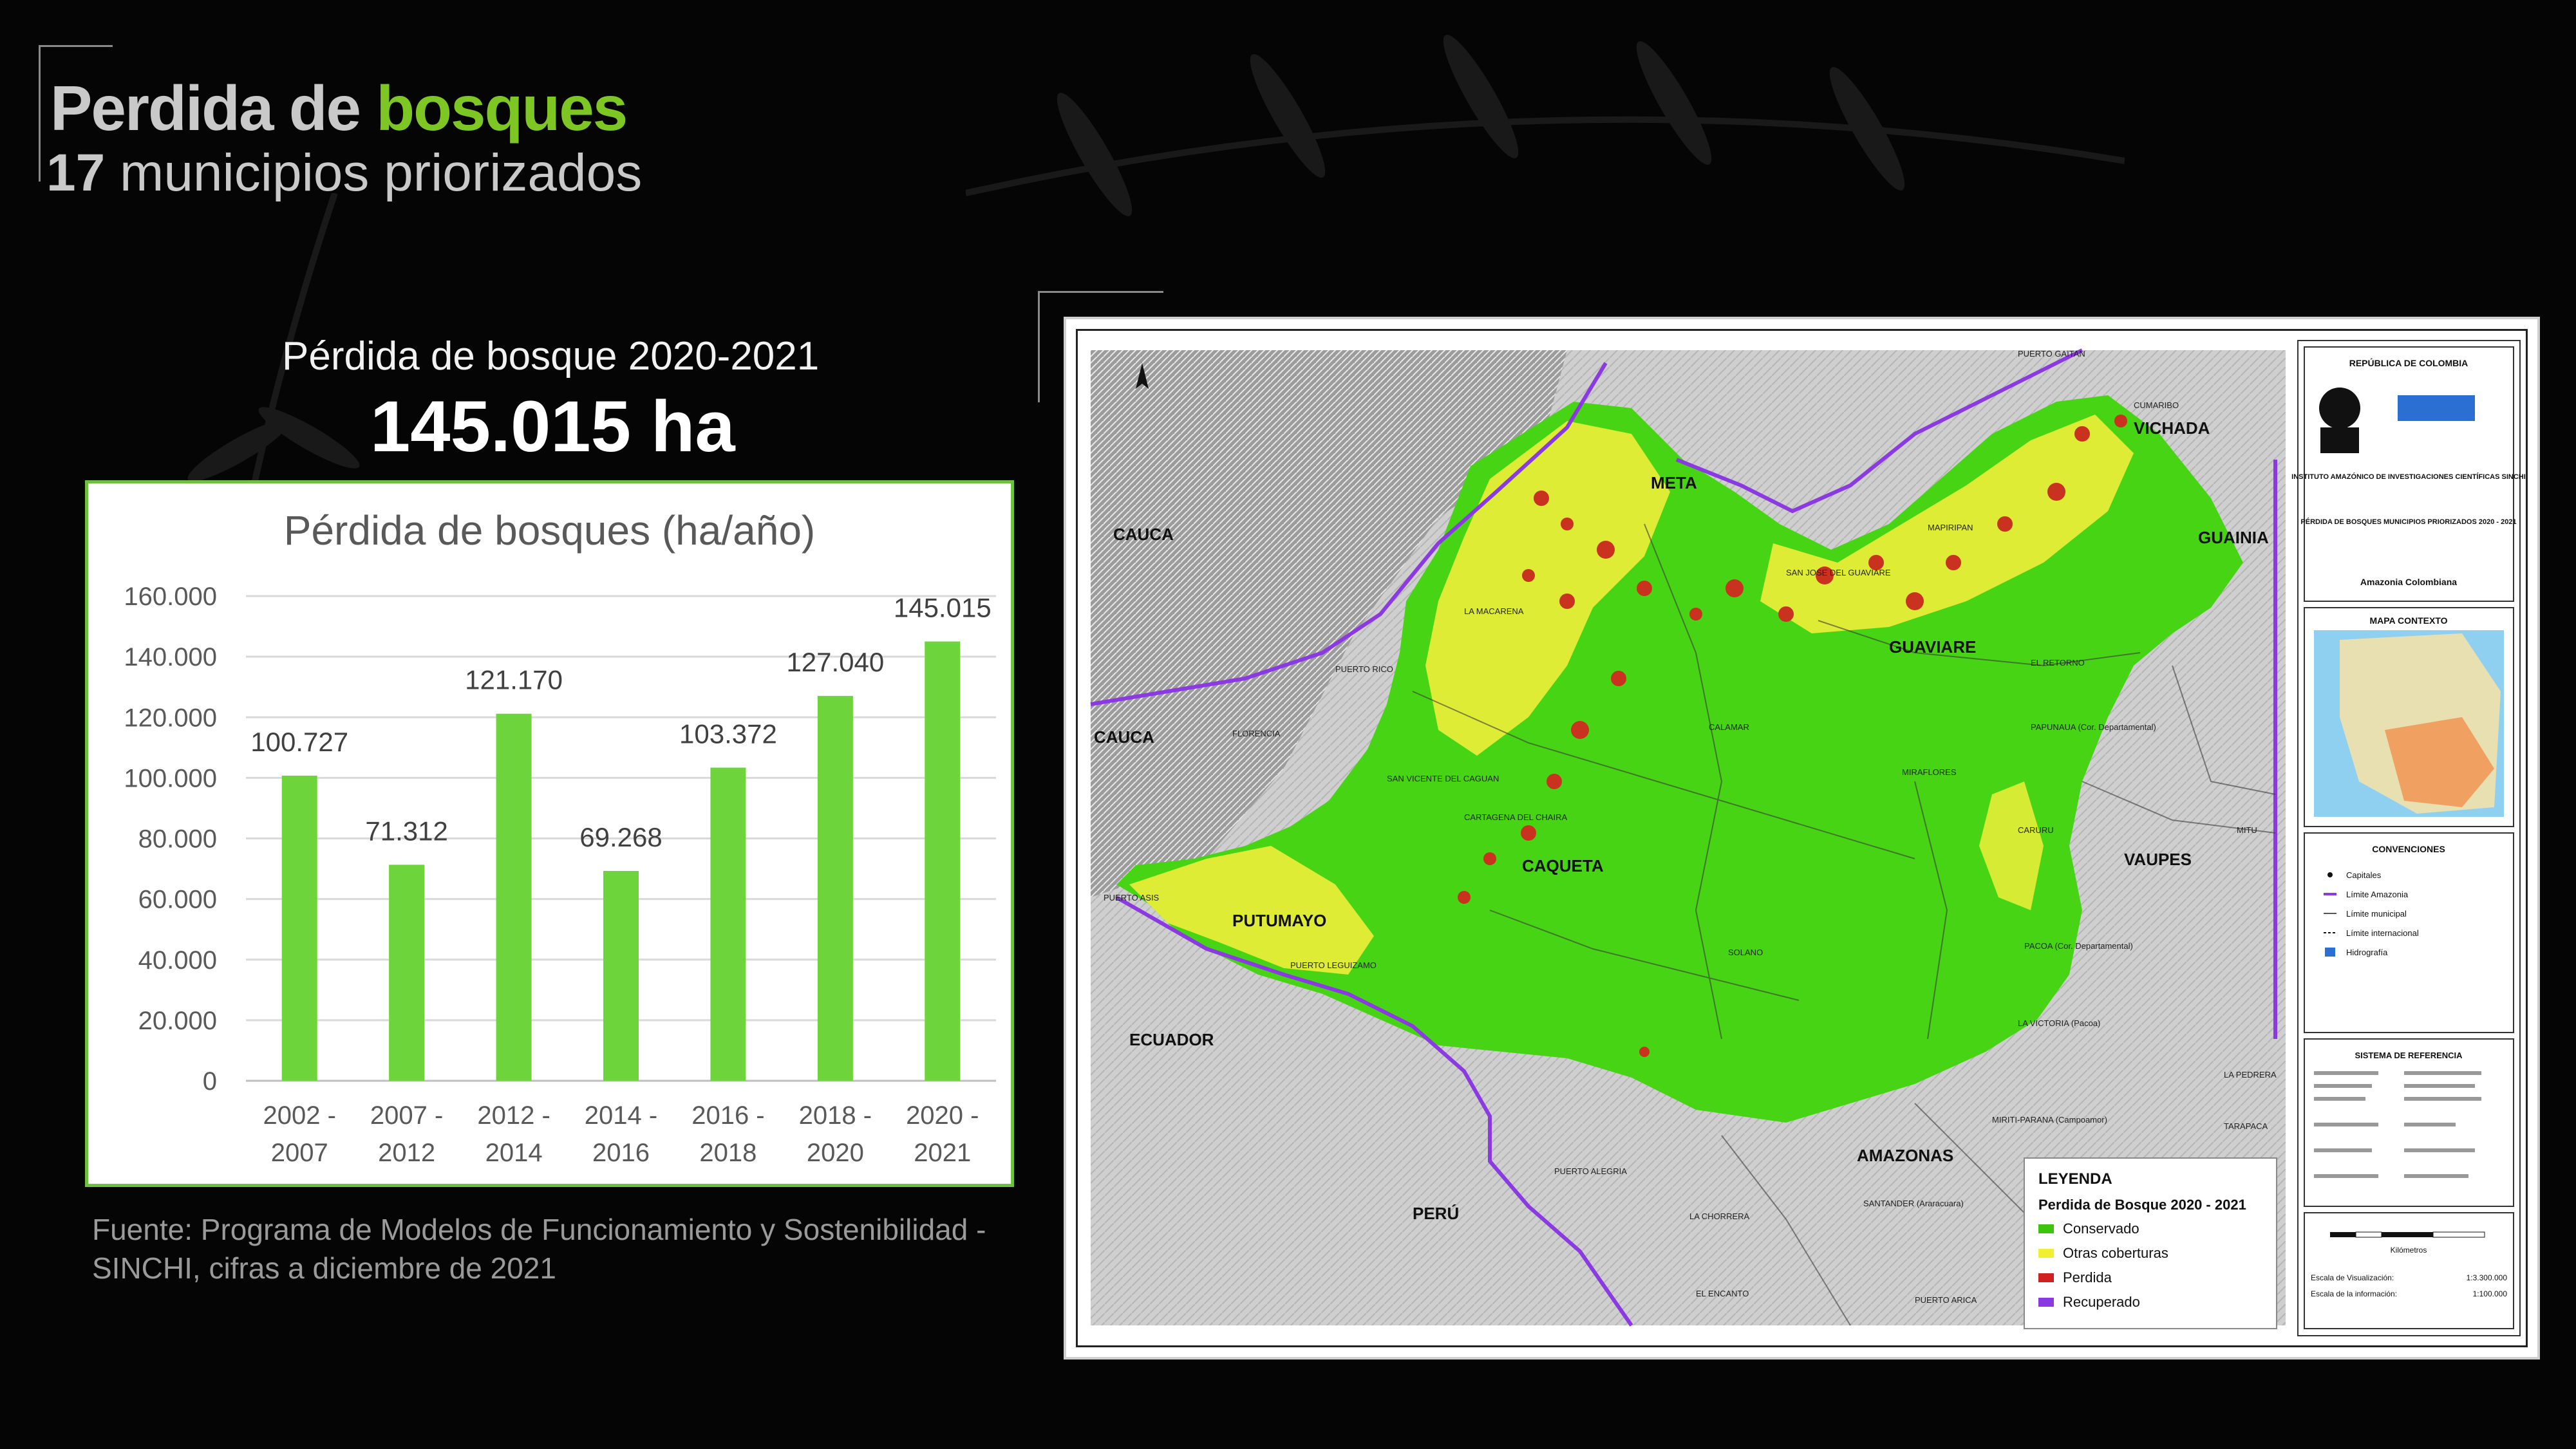  What do you see at coordinates (1333, 965) in the screenshot?
I see `map-label-puerto-leguizamo: PUERTO LEGUIZAMO` at bounding box center [1333, 965].